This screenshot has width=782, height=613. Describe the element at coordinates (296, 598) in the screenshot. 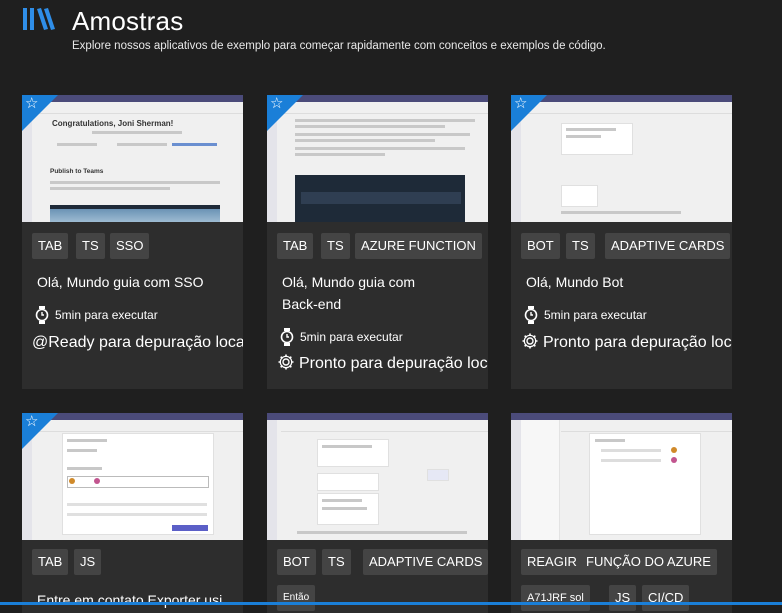

I see `tag: Então` at that location.